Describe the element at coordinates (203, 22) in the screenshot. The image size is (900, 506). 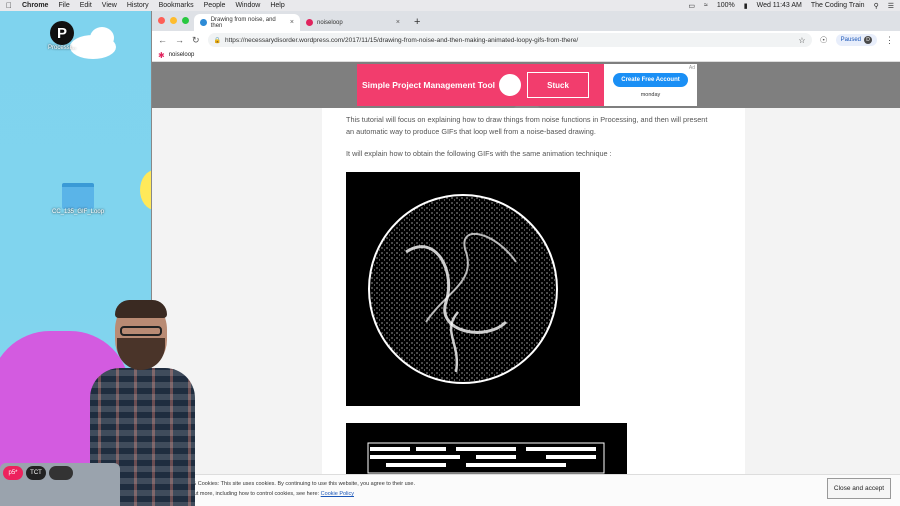
I see `wordpress-icon` at that location.